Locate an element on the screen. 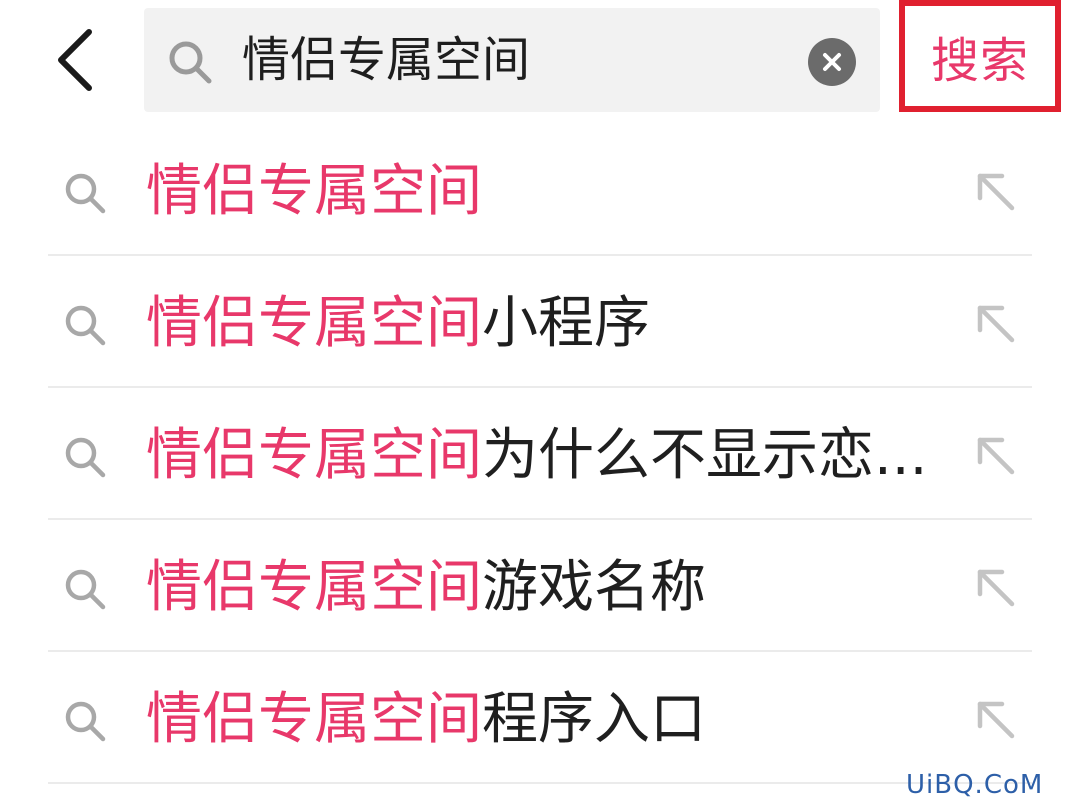 This screenshot has width=1079, height=809. suggestion-text: 情侣专属空间小程序 is located at coordinates (546, 324).